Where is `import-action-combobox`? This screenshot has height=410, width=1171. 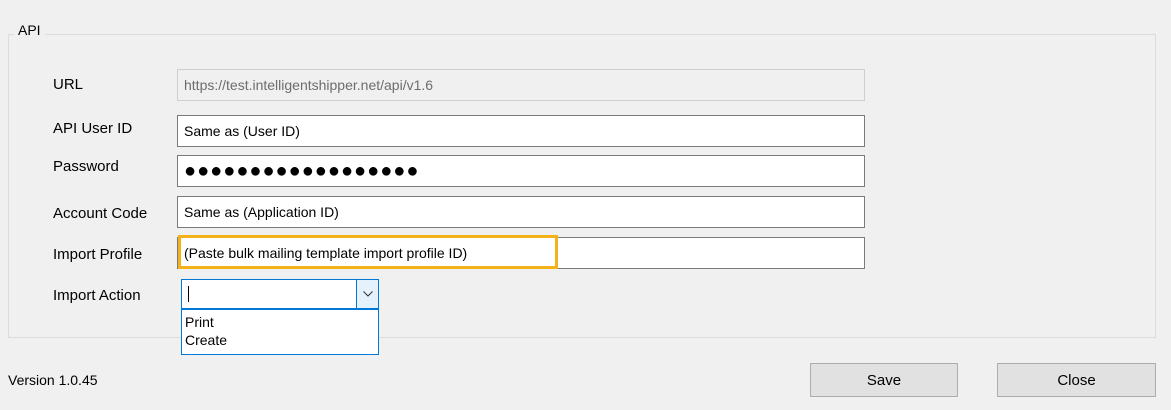 import-action-combobox is located at coordinates (280, 294).